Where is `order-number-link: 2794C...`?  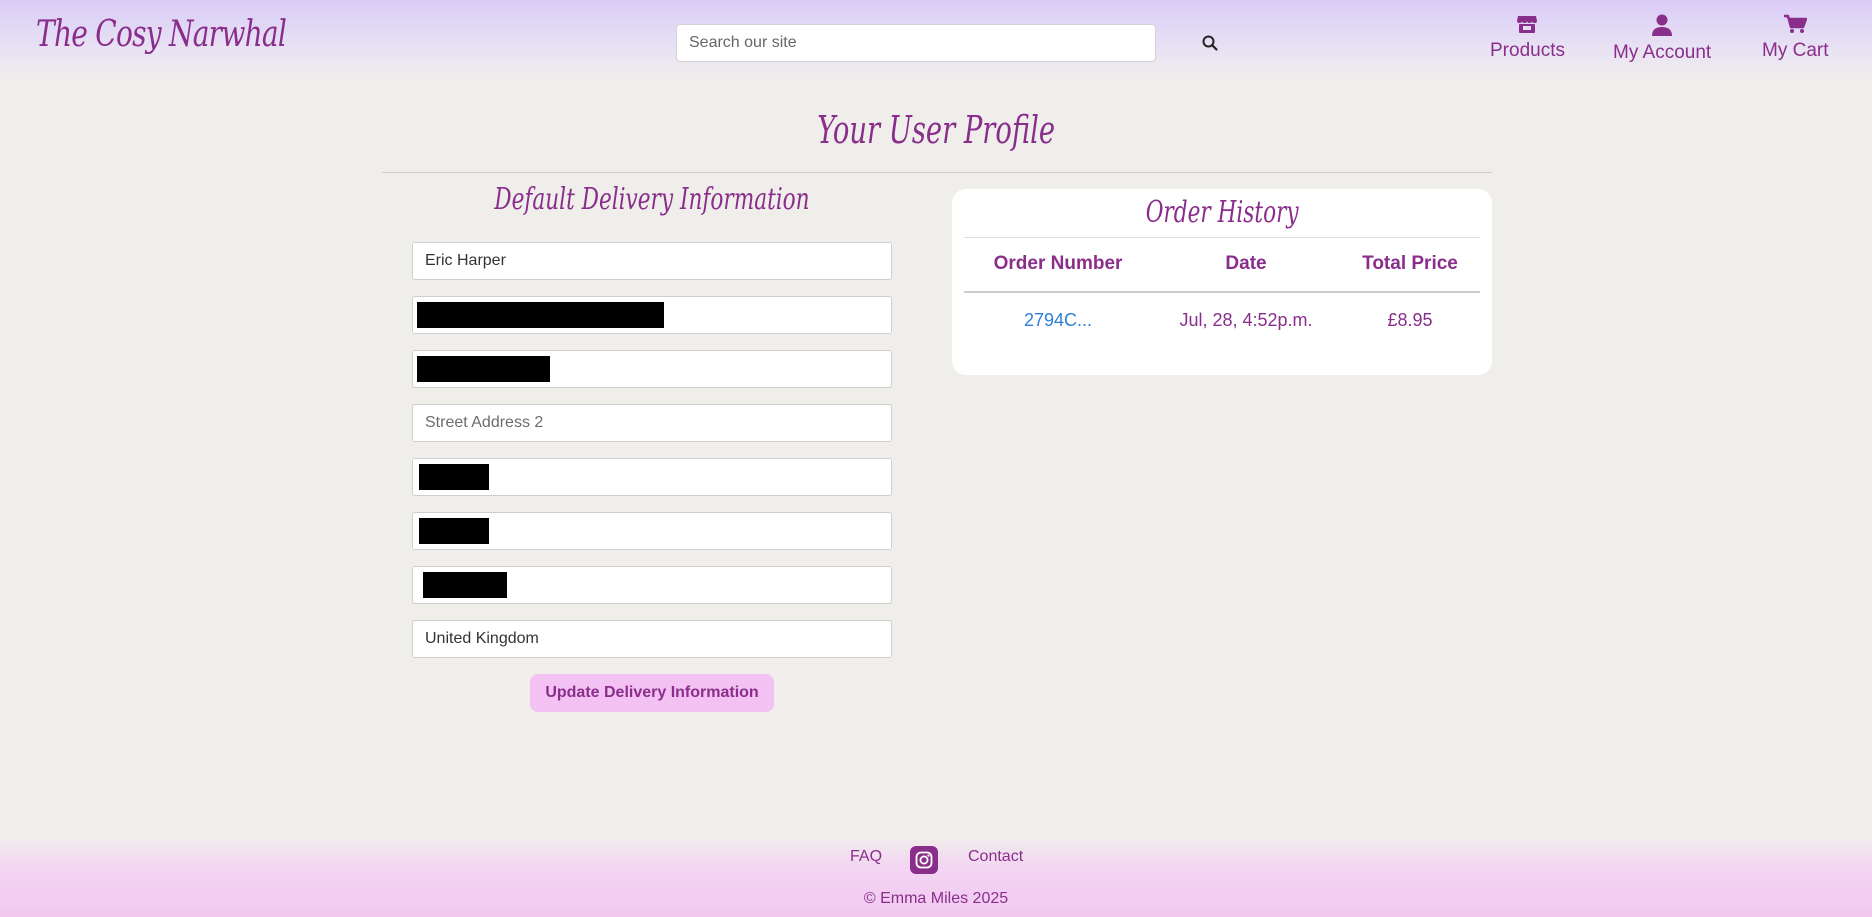
order-number-link: 2794C... is located at coordinates (1058, 320).